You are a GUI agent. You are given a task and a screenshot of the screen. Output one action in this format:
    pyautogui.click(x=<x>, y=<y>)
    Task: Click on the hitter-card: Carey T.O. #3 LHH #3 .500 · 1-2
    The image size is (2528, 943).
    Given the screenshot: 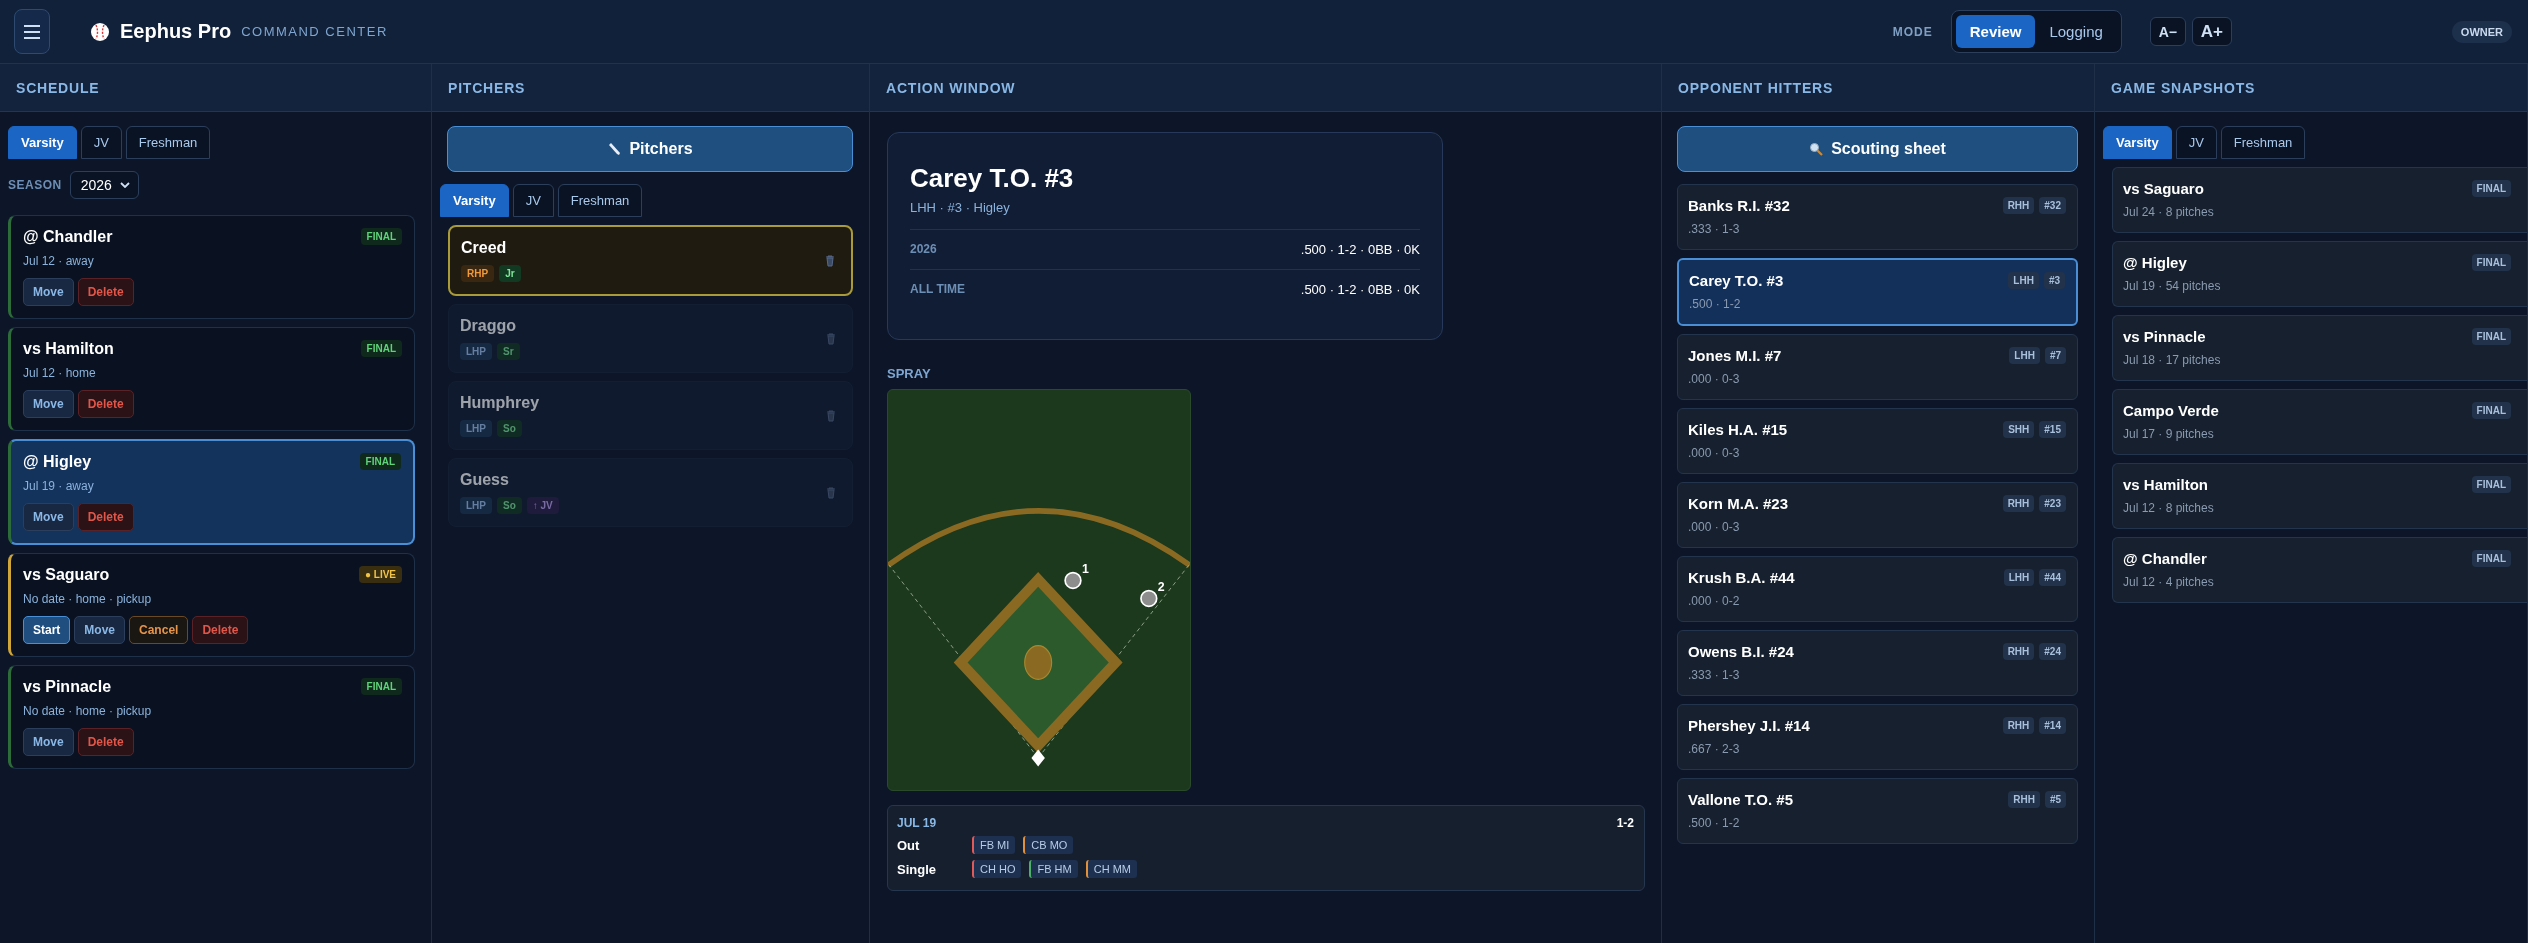 What is the action you would take?
    pyautogui.click(x=1877, y=292)
    